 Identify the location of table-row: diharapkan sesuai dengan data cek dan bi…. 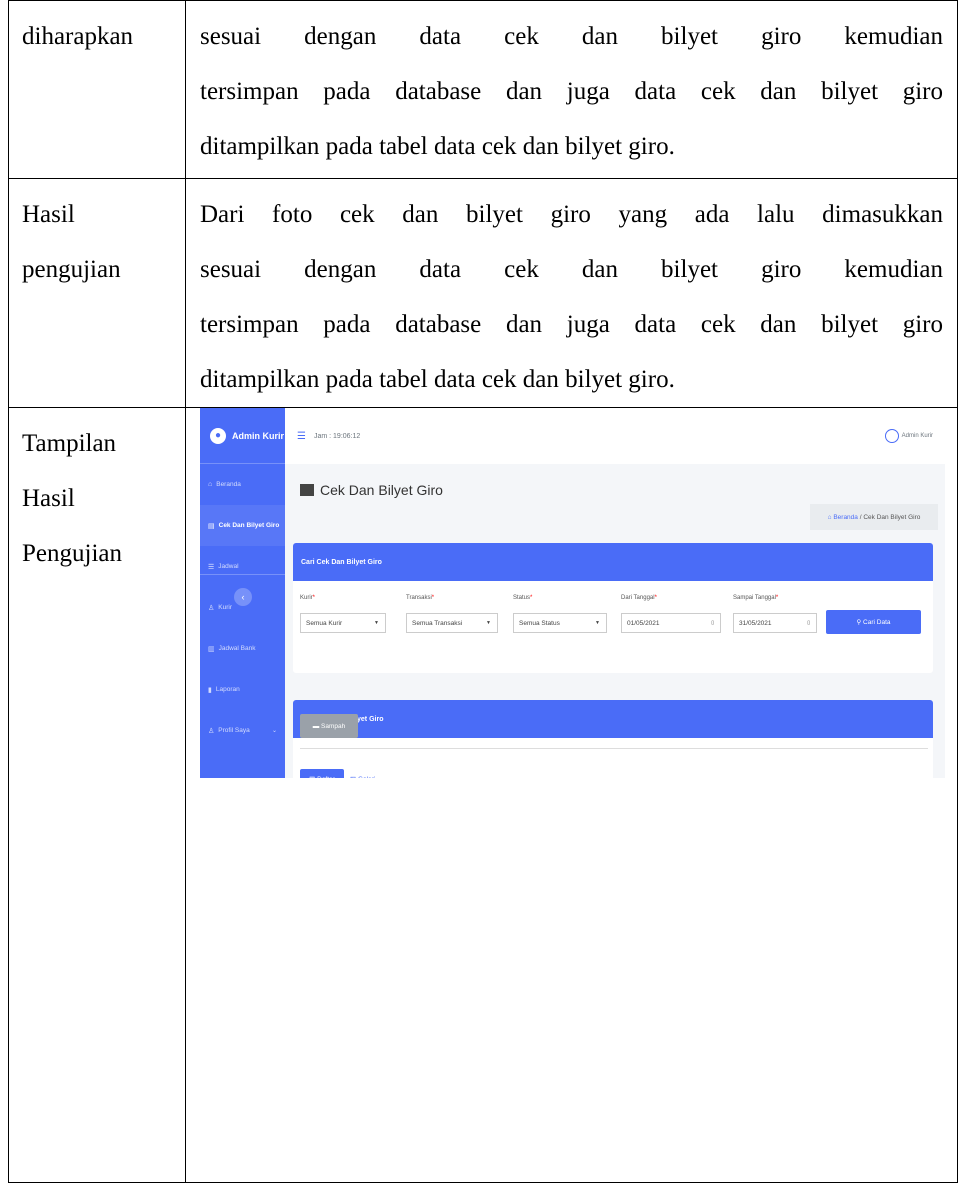
(483, 89).